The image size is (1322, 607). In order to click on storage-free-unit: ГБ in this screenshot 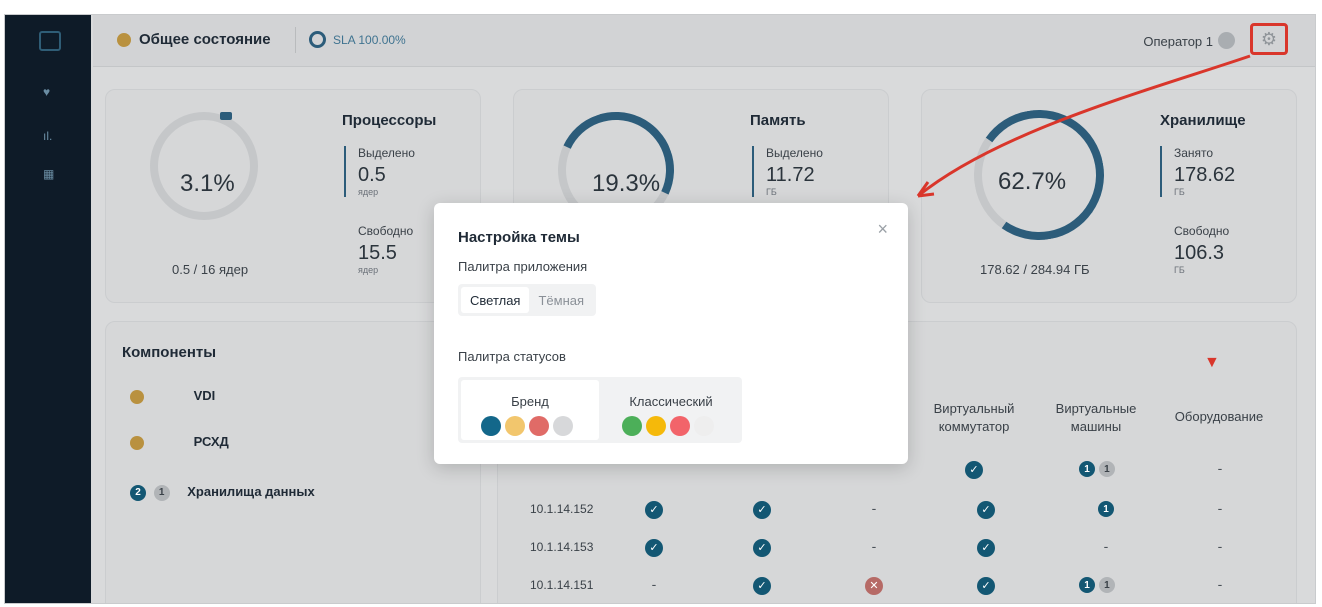, I will do `click(1179, 270)`.